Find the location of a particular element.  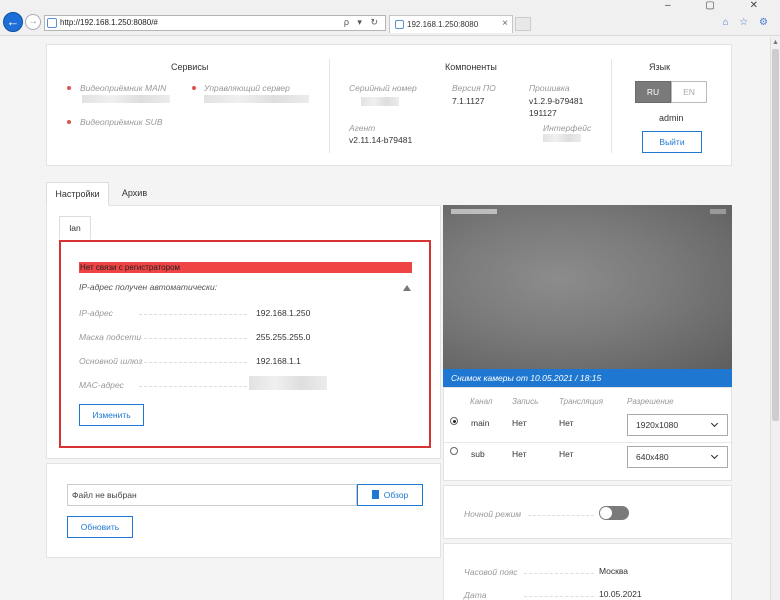

new-tab-button is located at coordinates (523, 24).